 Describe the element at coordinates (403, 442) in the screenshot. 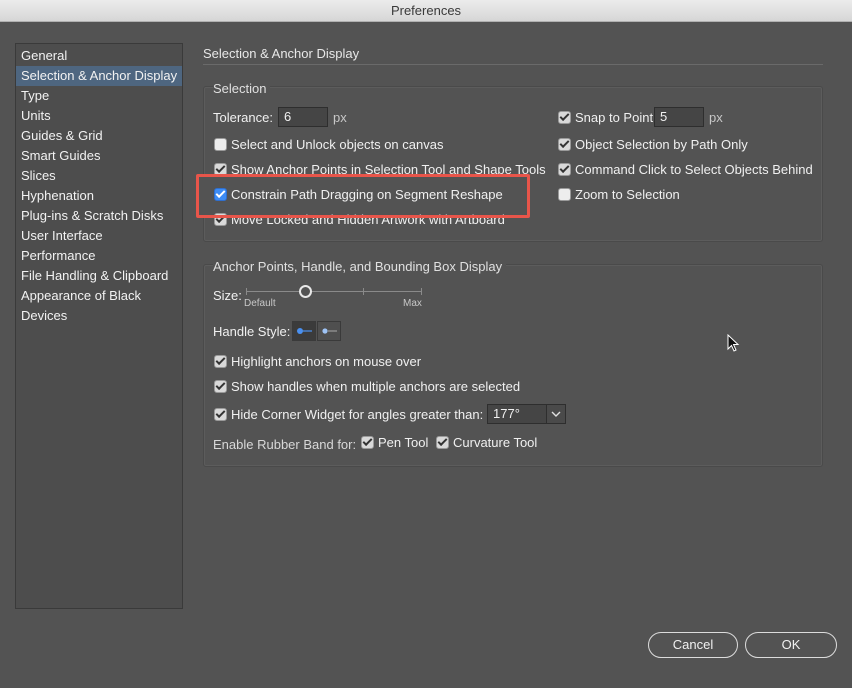

I see `pen-tool-label: Pen Tool` at that location.